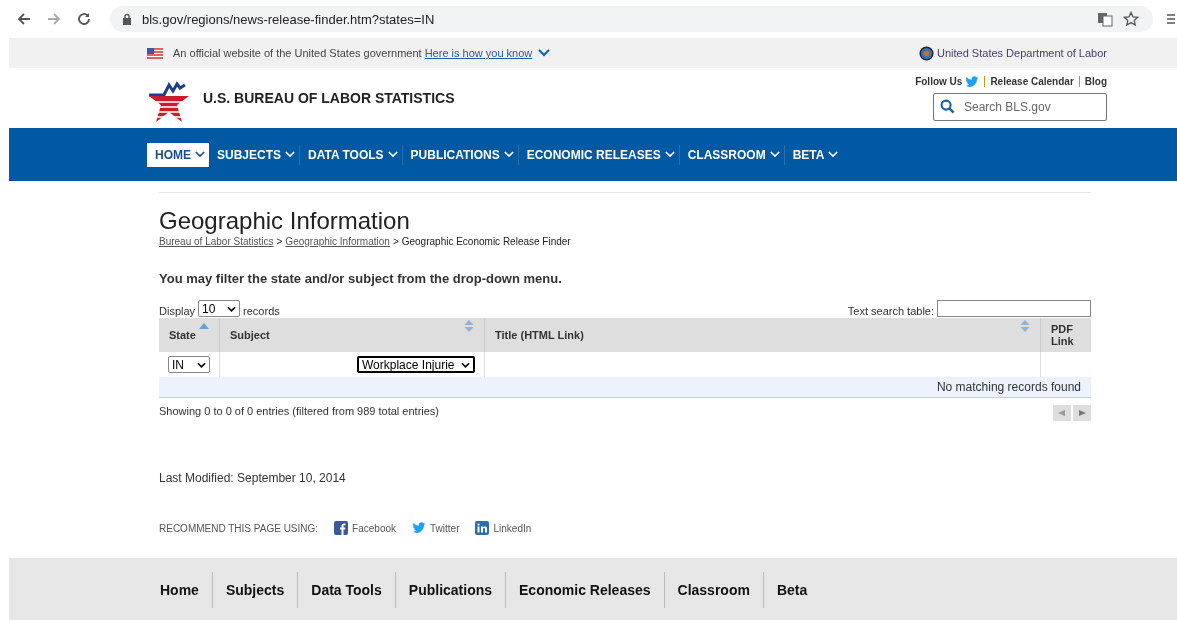  What do you see at coordinates (351, 154) in the screenshot?
I see `nav-tab: DATA TOOLS` at bounding box center [351, 154].